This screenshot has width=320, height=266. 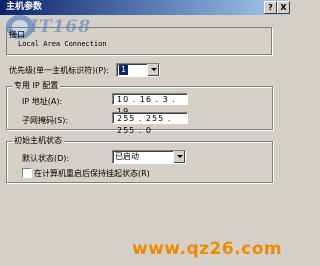 What do you see at coordinates (42, 101) in the screenshot?
I see `ip-address-label: IP 地址(A):` at bounding box center [42, 101].